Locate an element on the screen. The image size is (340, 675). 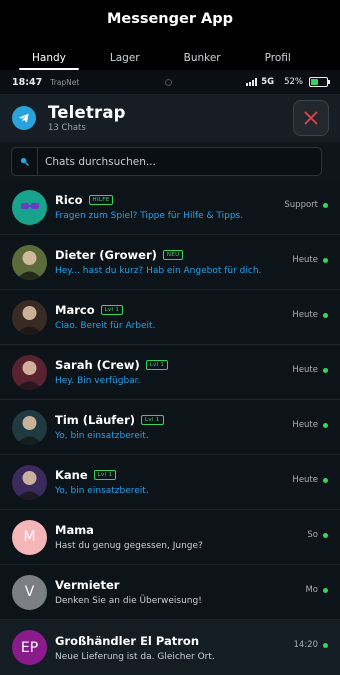
chat-last-message: Hey. Bin verfügbar. is located at coordinates (98, 381).